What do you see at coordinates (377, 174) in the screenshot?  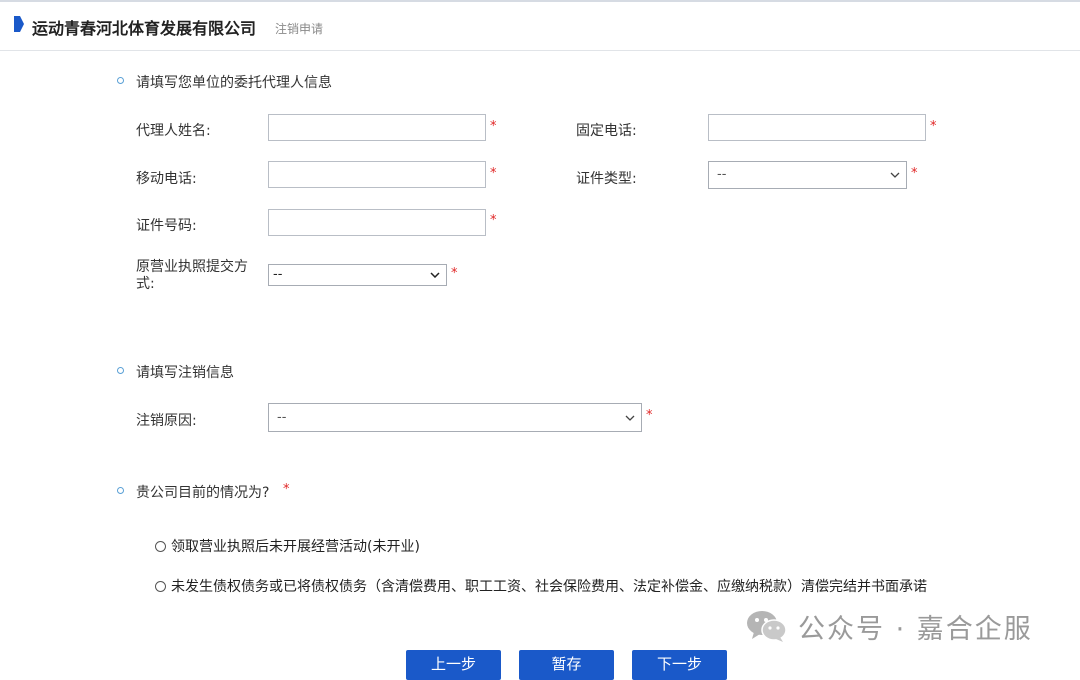 I see `mobile-input` at bounding box center [377, 174].